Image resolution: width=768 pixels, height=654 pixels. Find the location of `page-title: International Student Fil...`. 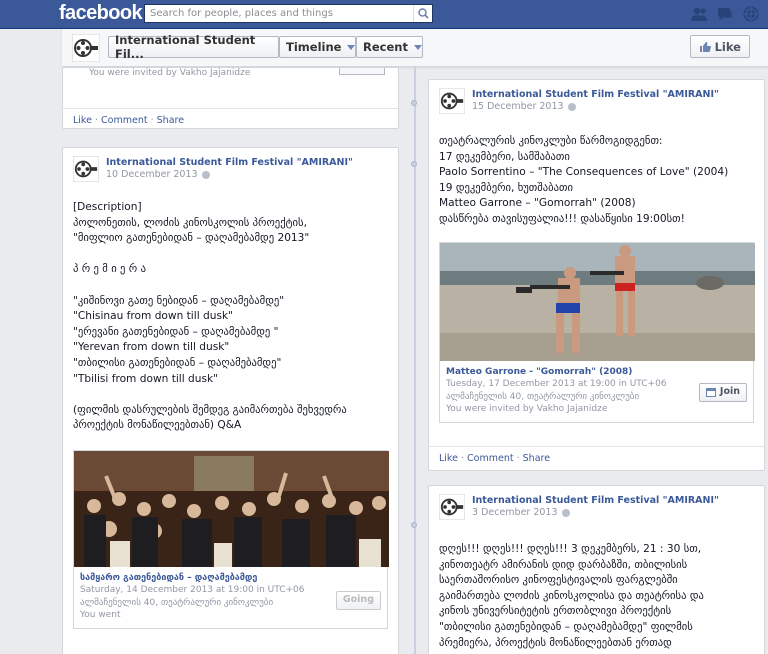

page-title: International Student Fil... is located at coordinates (185, 47).